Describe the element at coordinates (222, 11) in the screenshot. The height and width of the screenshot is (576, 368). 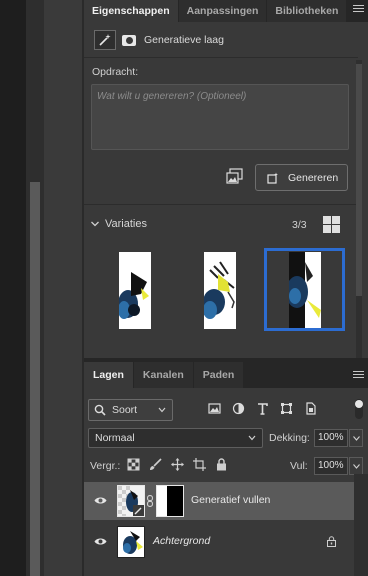
I see `tab-aanpassingen: Aanpassingen` at that location.